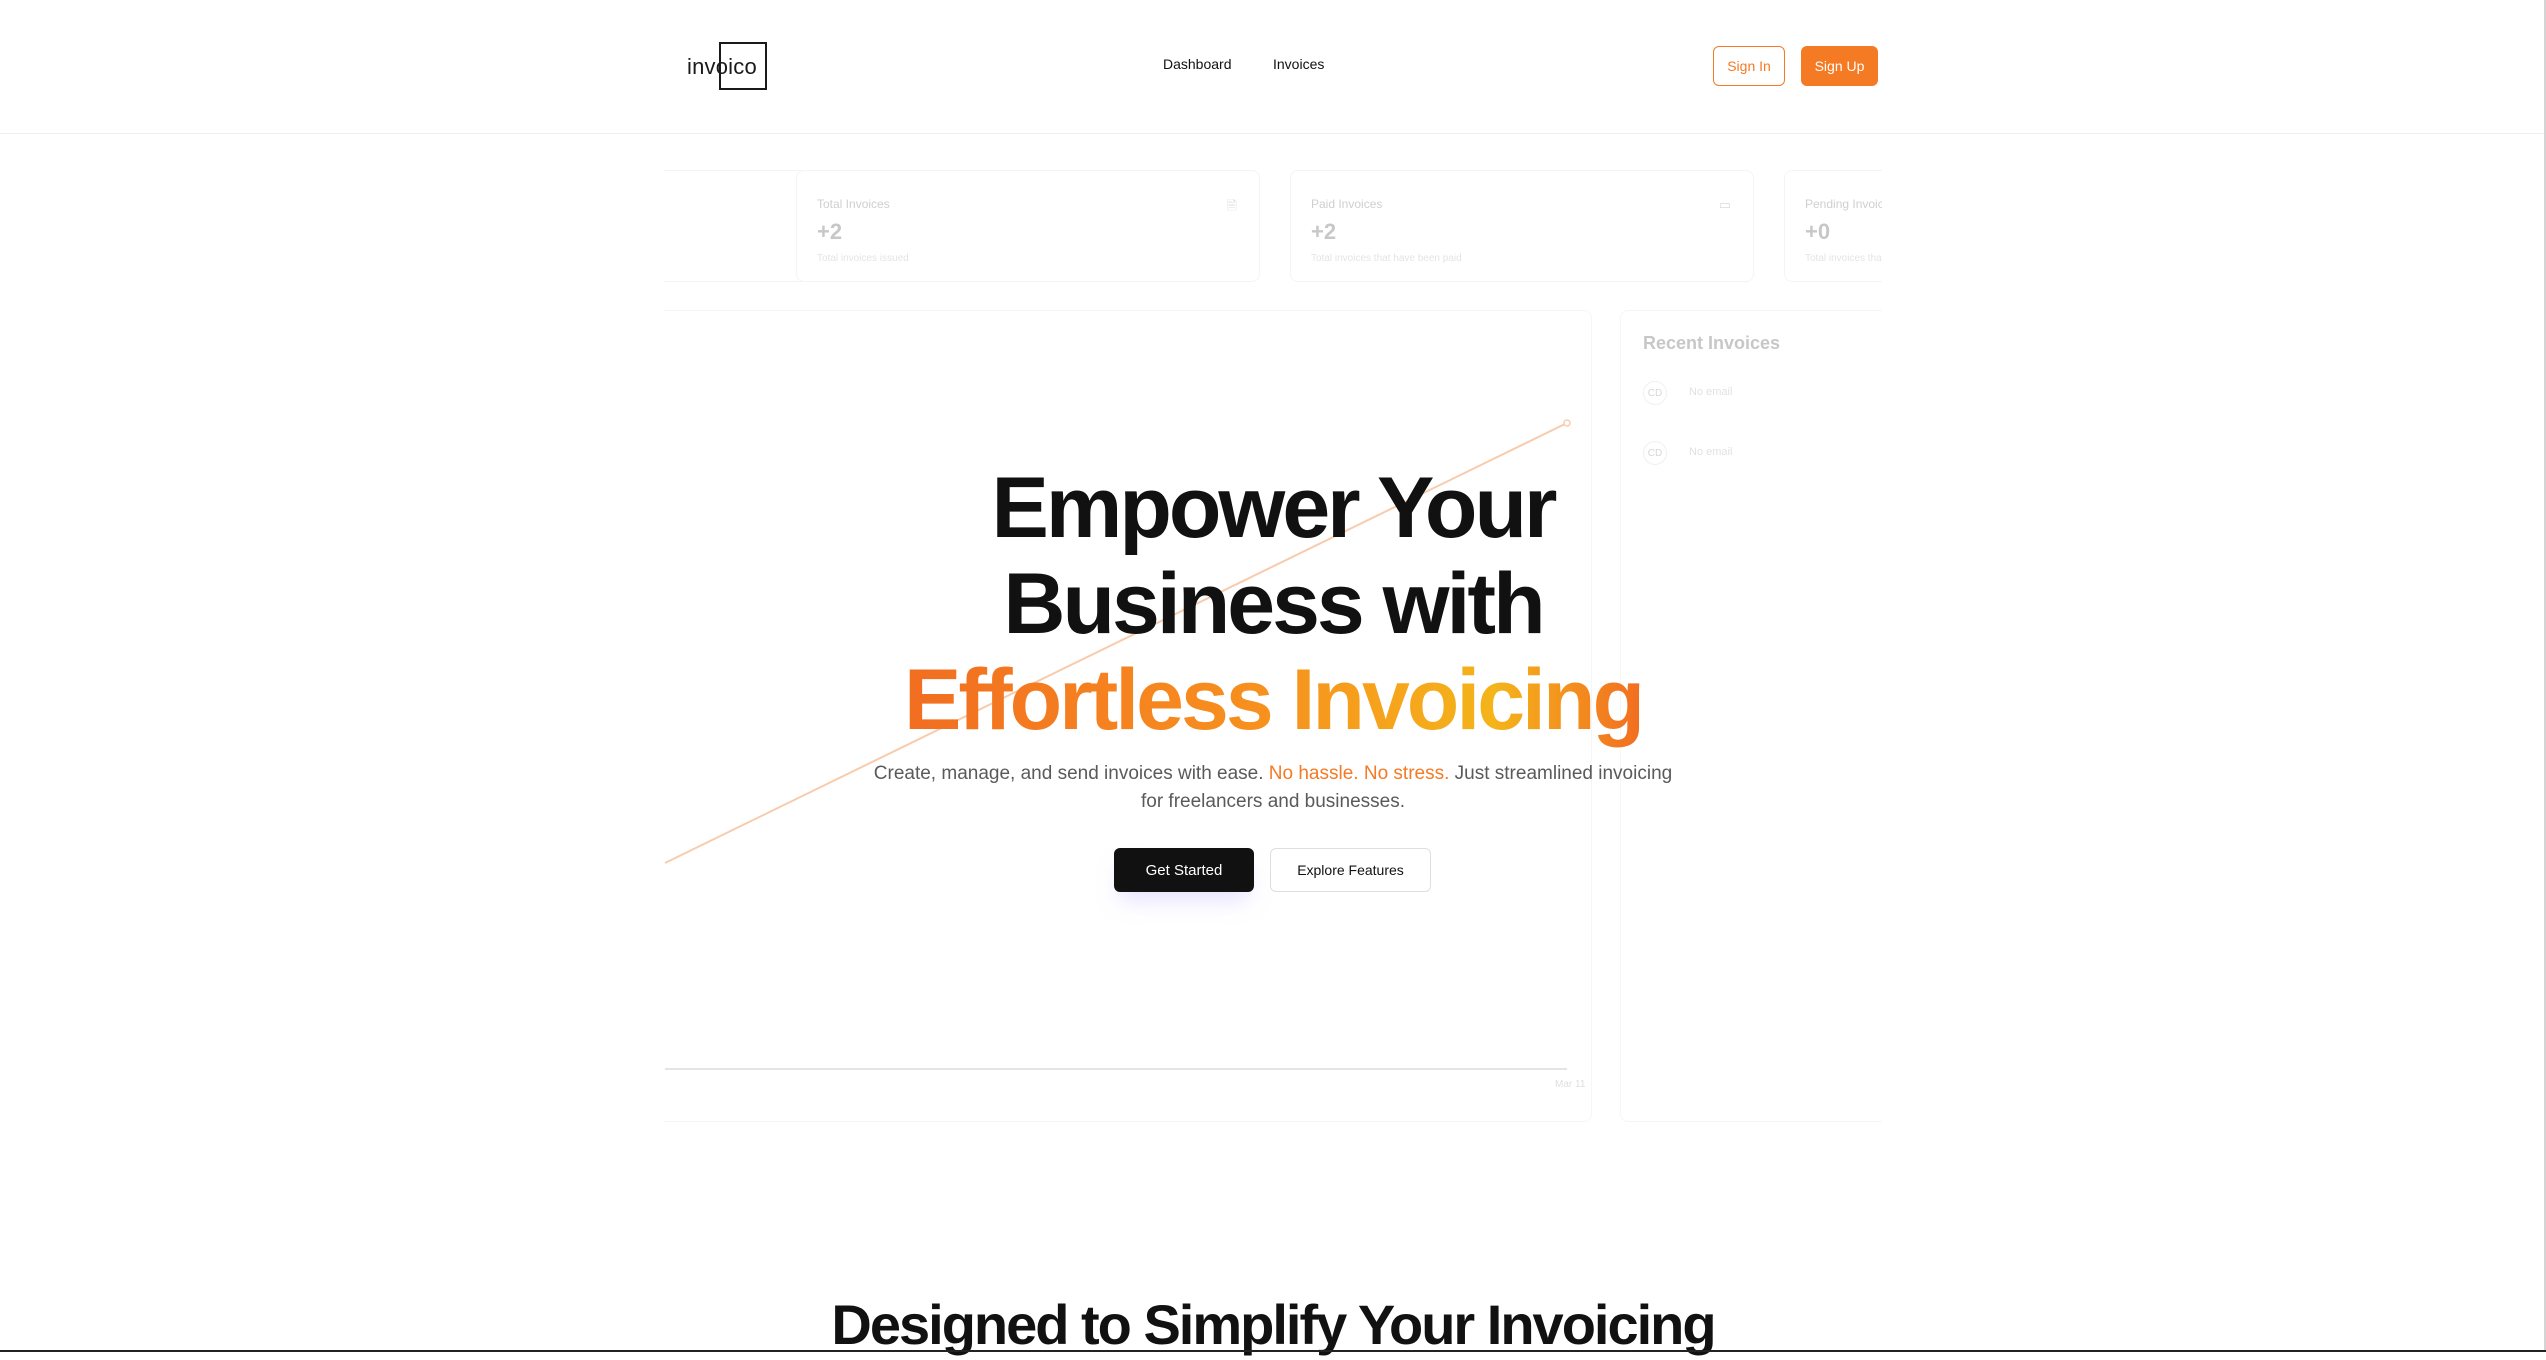 The height and width of the screenshot is (1360, 2546). What do you see at coordinates (1350, 870) in the screenshot?
I see `explore-features-button: Explore Features` at bounding box center [1350, 870].